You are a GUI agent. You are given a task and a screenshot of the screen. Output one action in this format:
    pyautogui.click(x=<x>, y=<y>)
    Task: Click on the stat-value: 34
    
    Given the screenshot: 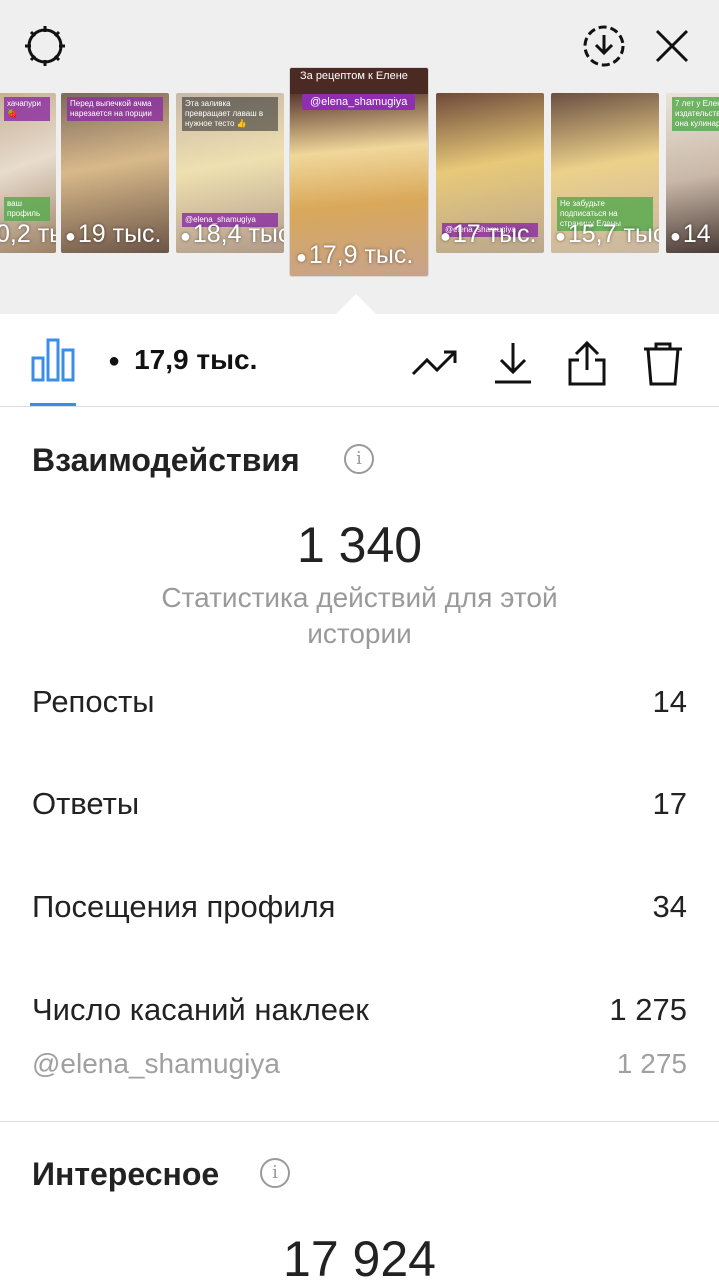 What is the action you would take?
    pyautogui.click(x=669, y=906)
    